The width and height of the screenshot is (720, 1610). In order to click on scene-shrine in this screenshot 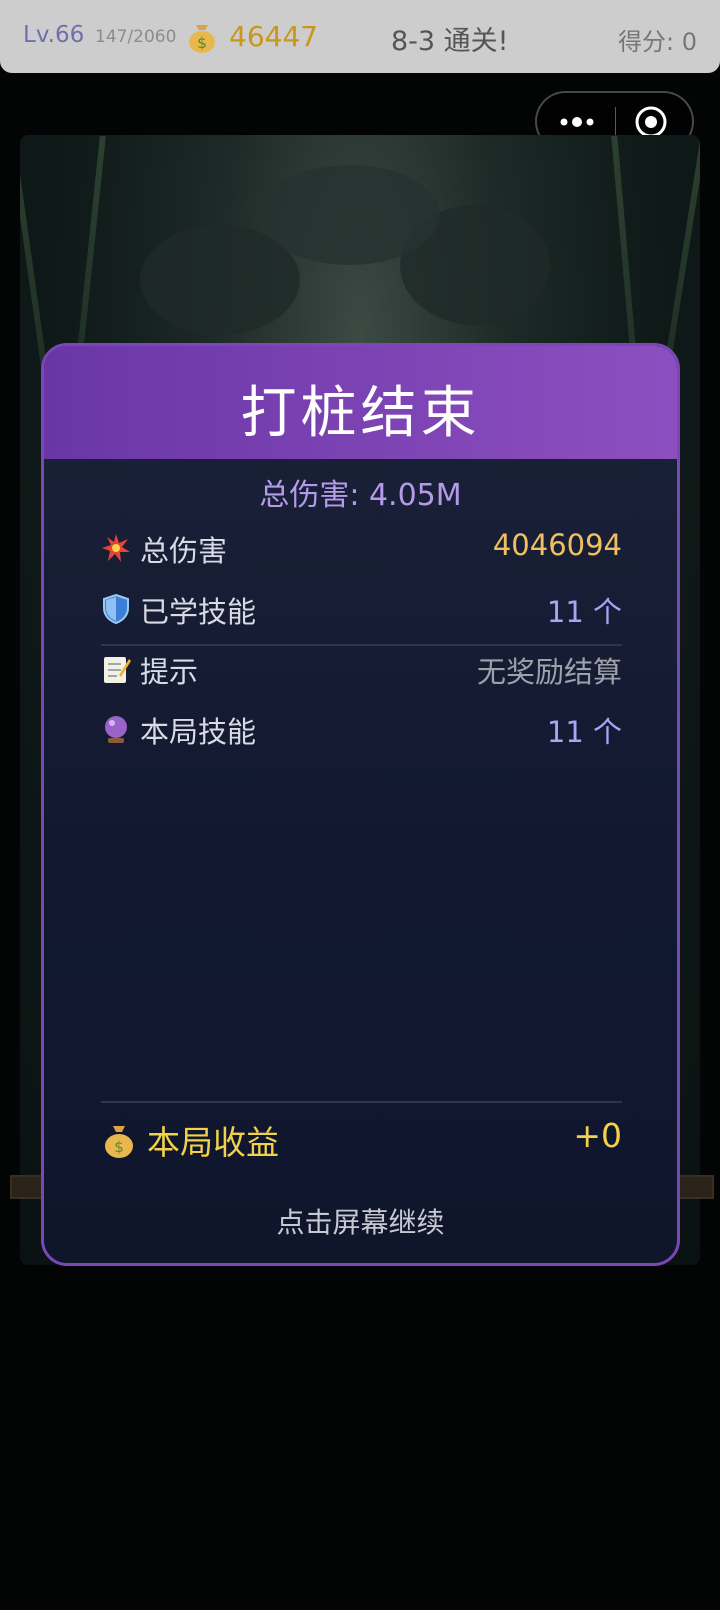, I will do `click(350, 215)`.